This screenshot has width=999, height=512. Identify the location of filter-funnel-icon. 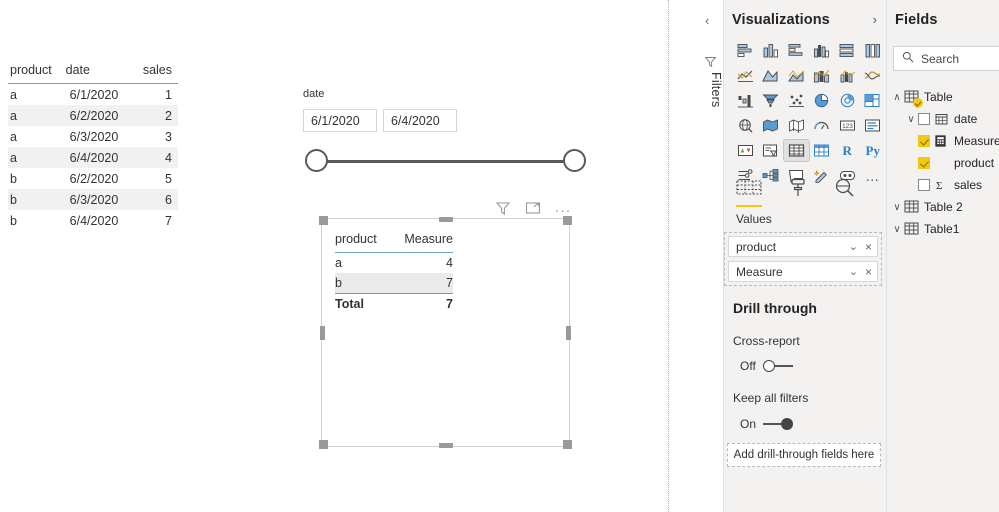
(503, 208).